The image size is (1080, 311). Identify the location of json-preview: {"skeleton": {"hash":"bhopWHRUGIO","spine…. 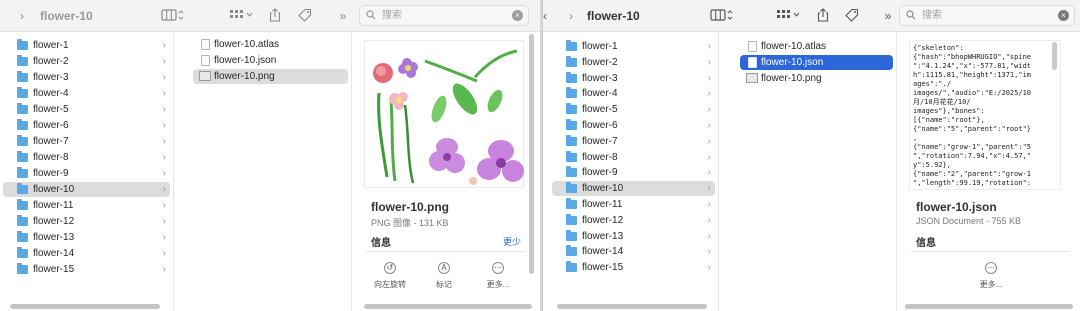
(985, 115).